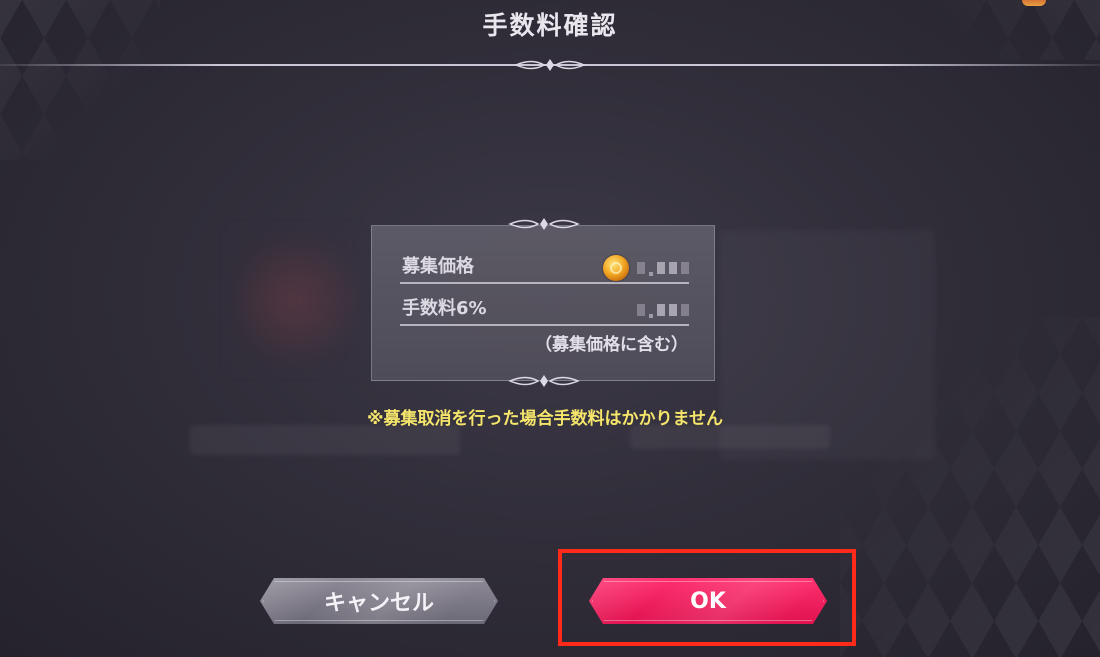 This screenshot has height=657, width=1100. What do you see at coordinates (444, 308) in the screenshot?
I see `fee-label: 手数料6%` at bounding box center [444, 308].